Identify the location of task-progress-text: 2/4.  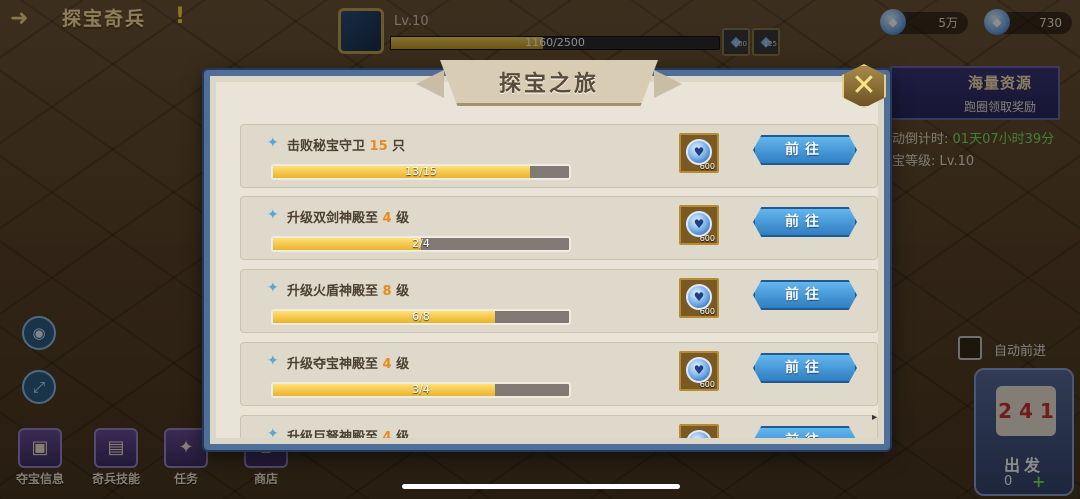
(421, 243).